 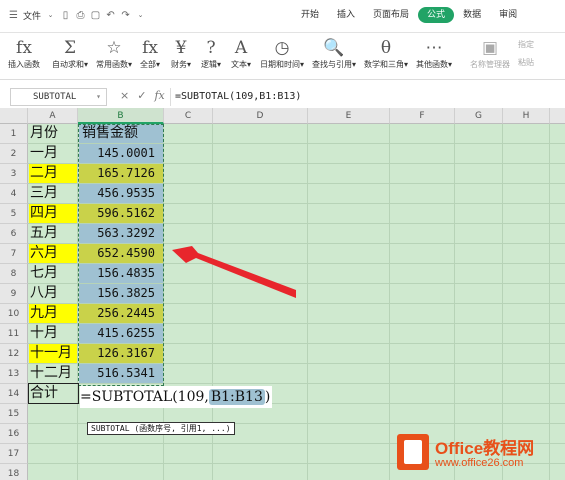 I want to click on ribbon-button-1: Σ 自动求和▾, so click(x=70, y=53).